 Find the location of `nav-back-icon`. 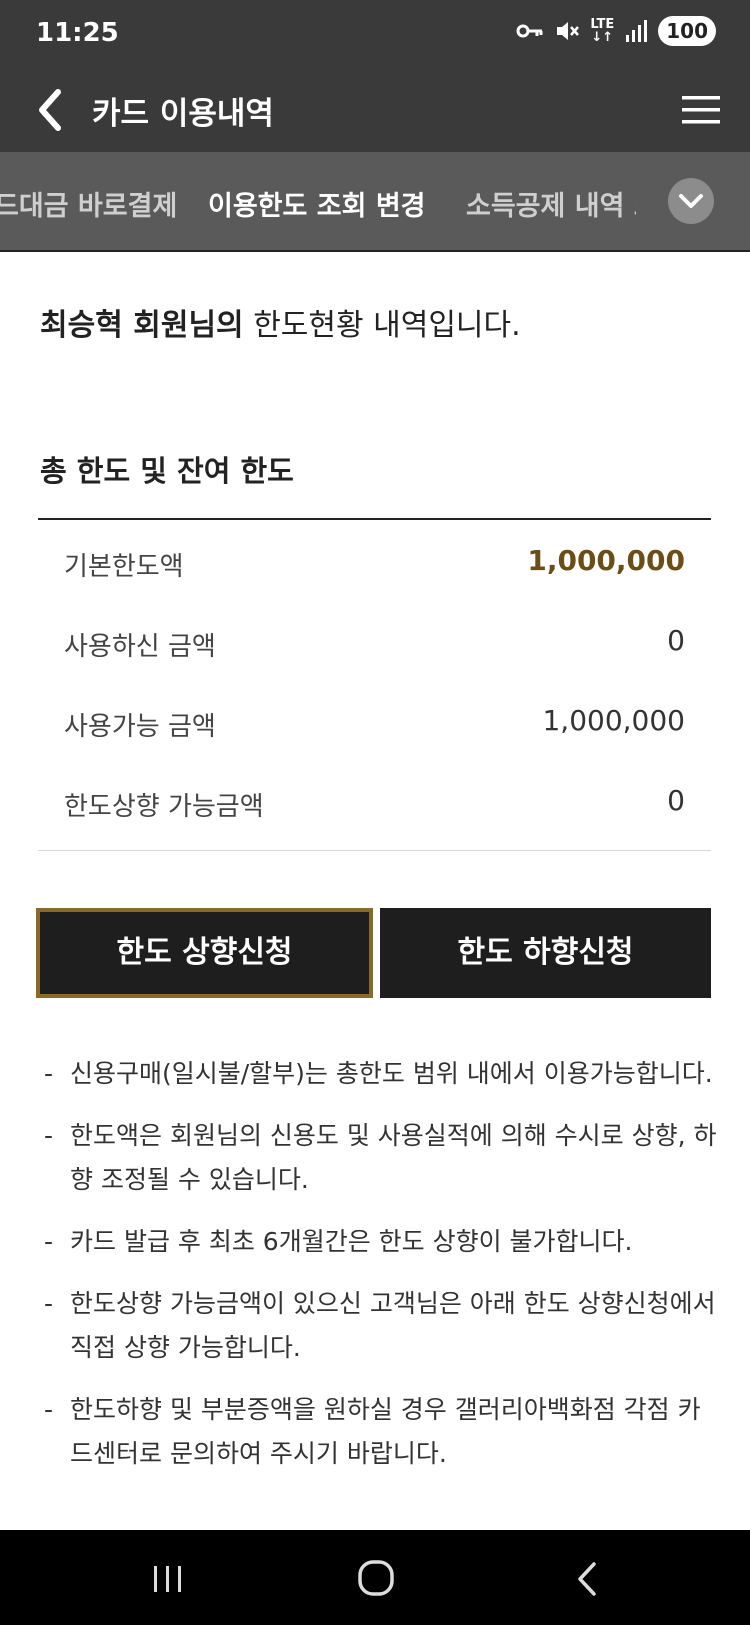

nav-back-icon is located at coordinates (588, 1579).